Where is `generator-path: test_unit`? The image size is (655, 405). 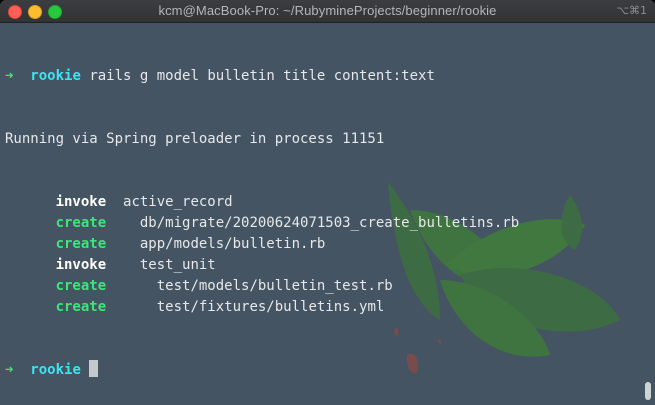
generator-path: test_unit is located at coordinates (177, 265).